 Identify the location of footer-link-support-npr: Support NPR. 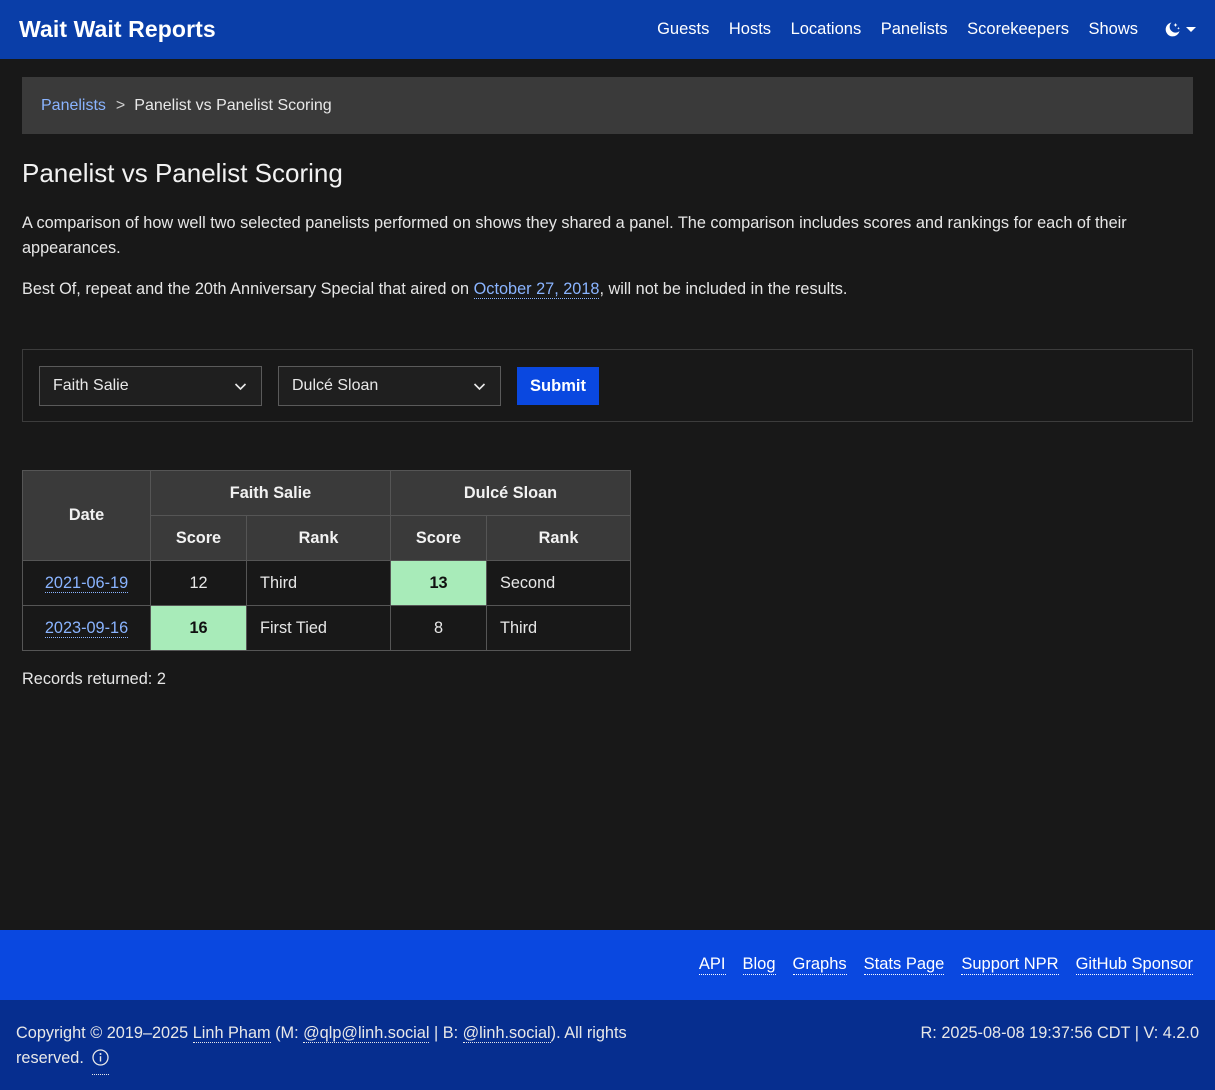
(1010, 965).